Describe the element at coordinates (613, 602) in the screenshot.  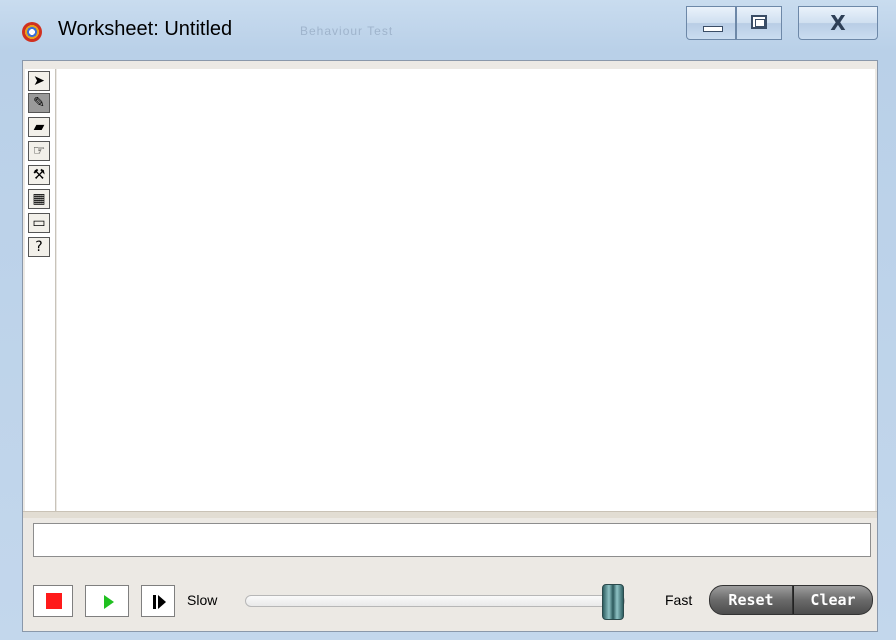
I see `speed-slider-thumb` at that location.